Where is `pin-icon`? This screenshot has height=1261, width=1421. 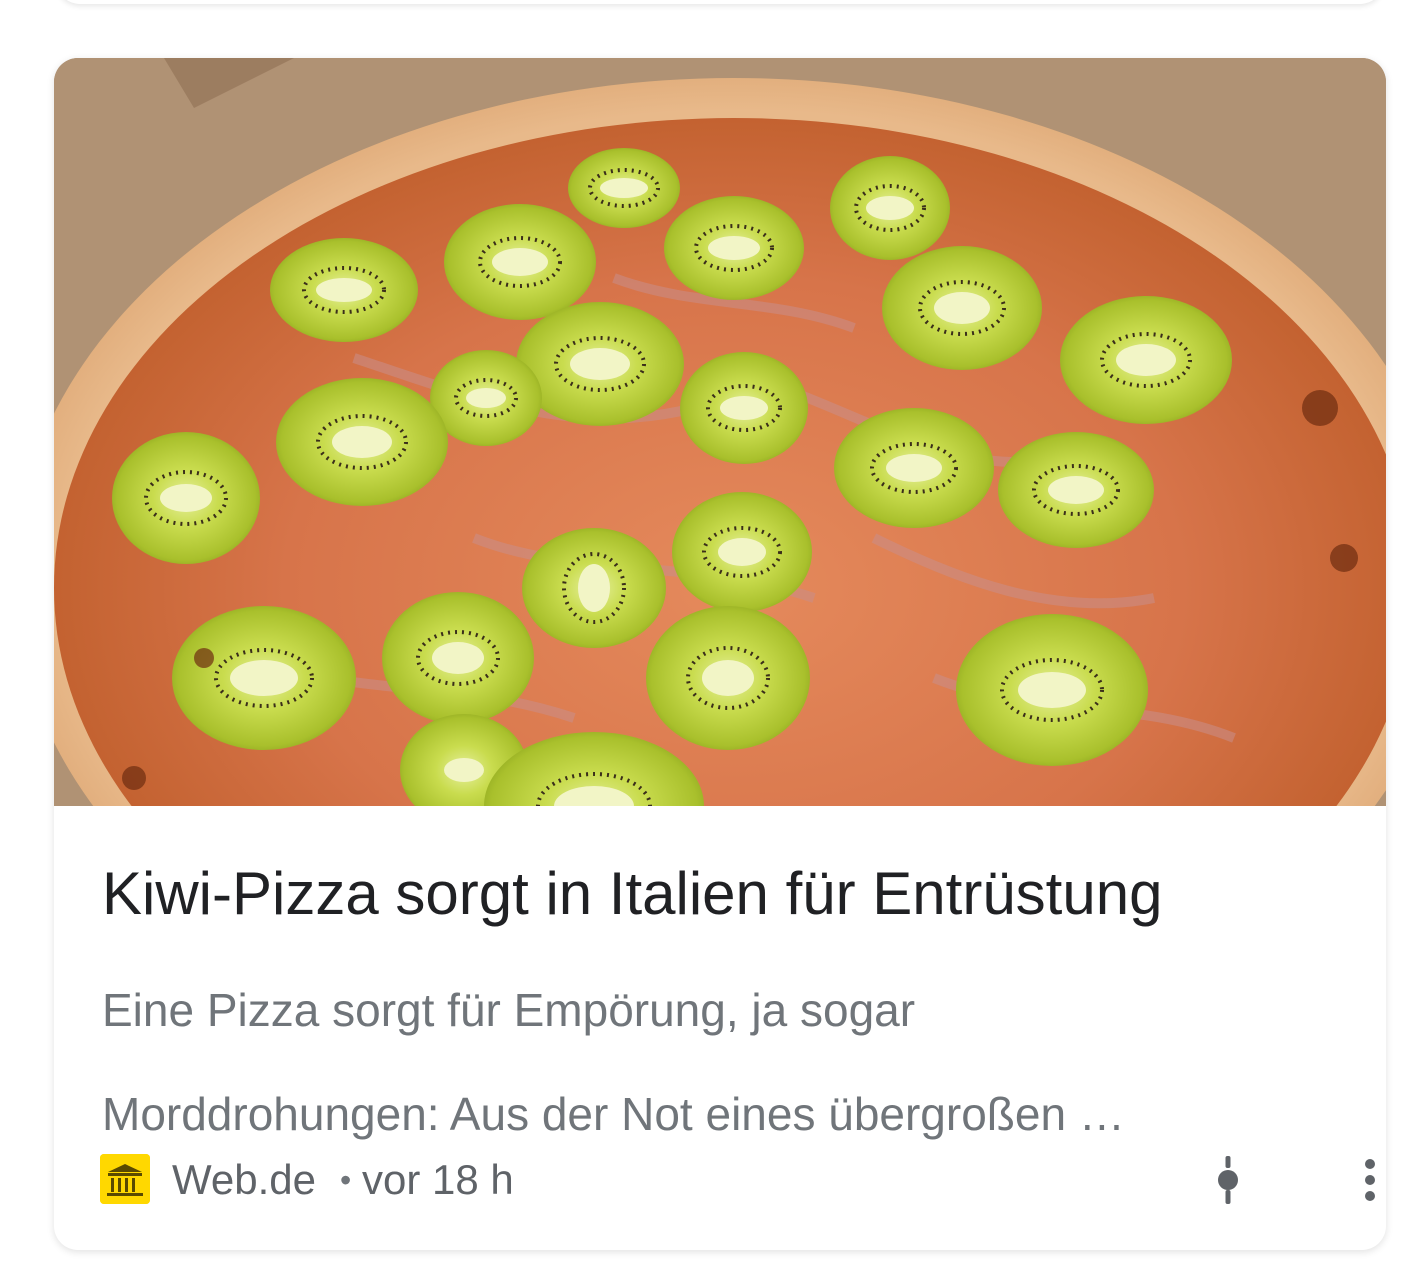
pin-icon is located at coordinates (1228, 1180).